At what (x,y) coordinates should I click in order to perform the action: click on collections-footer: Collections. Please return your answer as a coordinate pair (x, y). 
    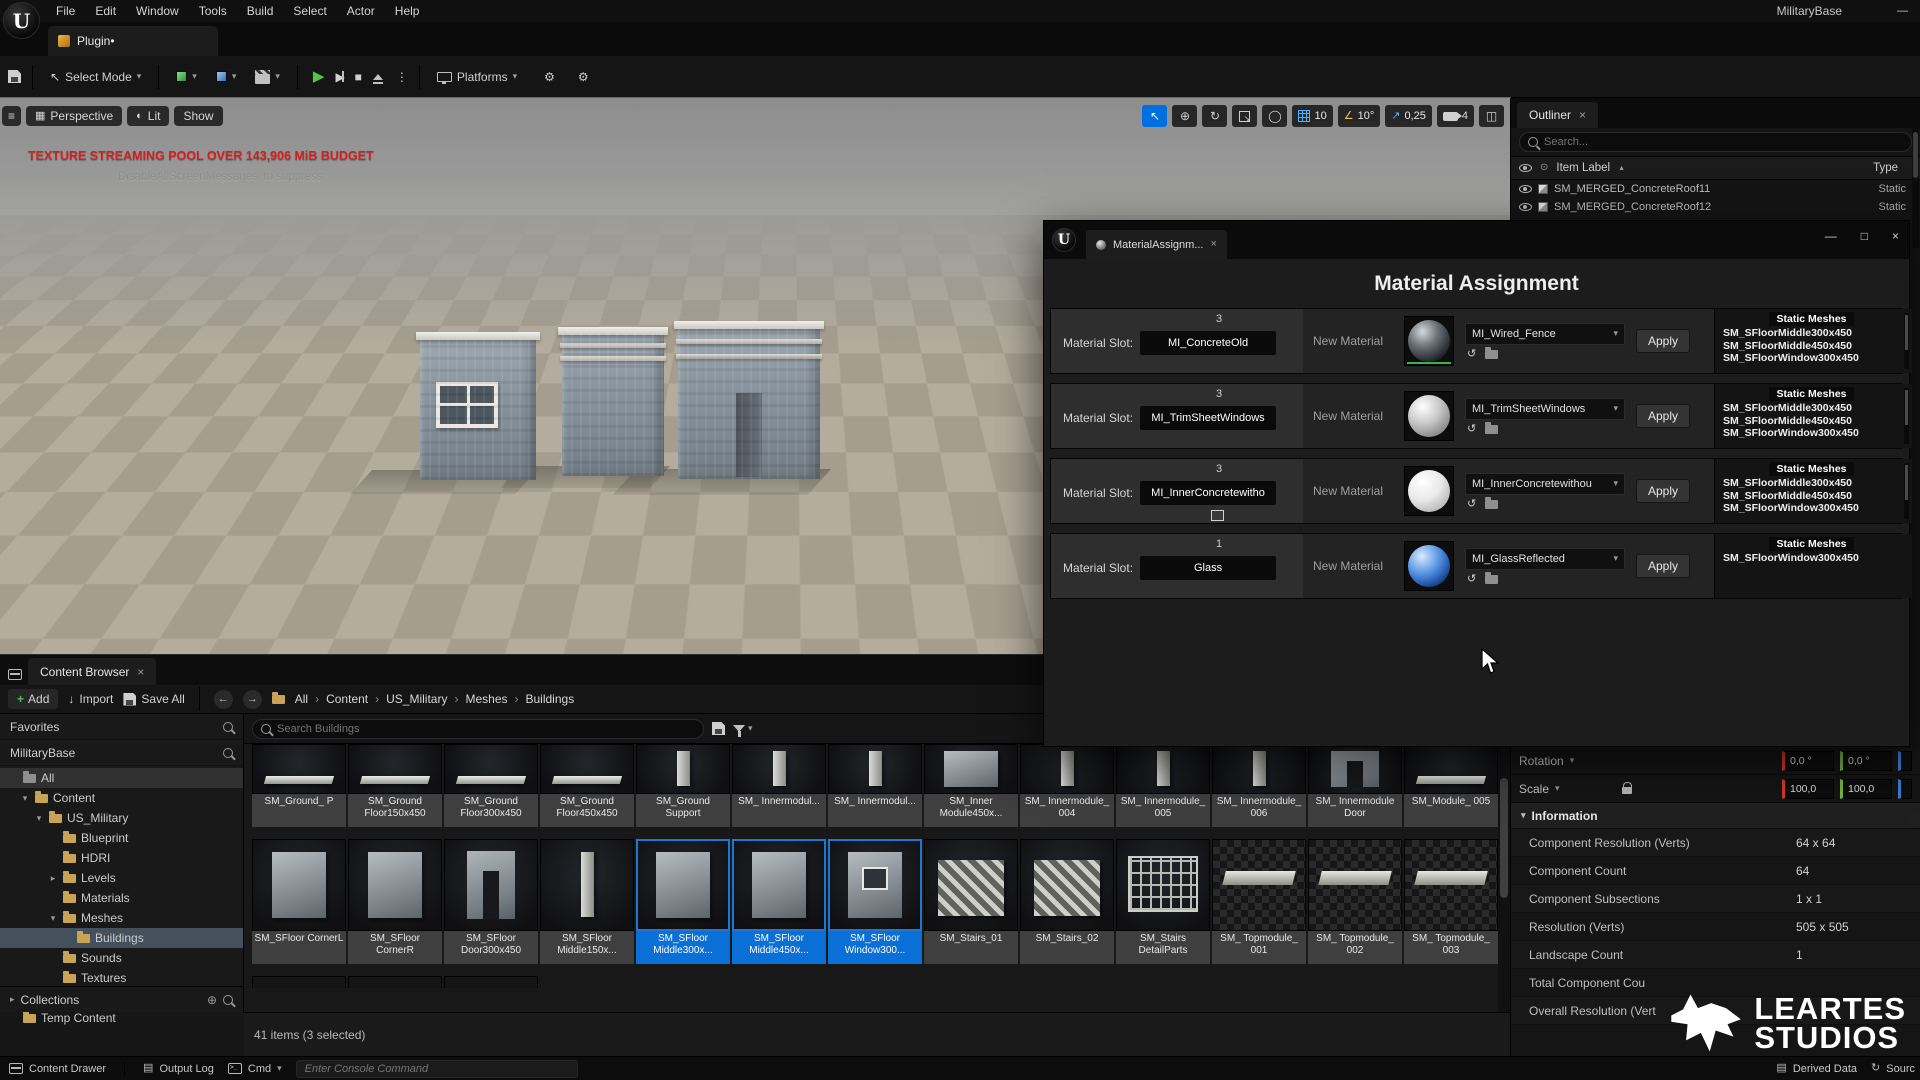
    Looking at the image, I should click on (121, 999).